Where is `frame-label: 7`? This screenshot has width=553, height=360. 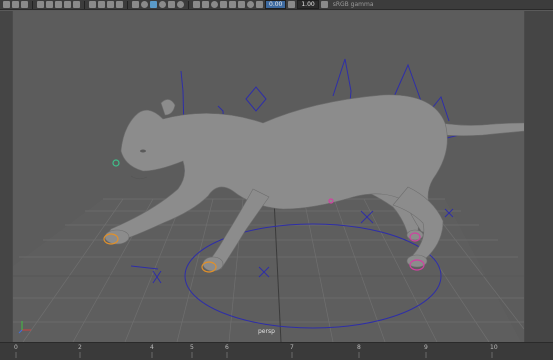 frame-label: 7 is located at coordinates (292, 347).